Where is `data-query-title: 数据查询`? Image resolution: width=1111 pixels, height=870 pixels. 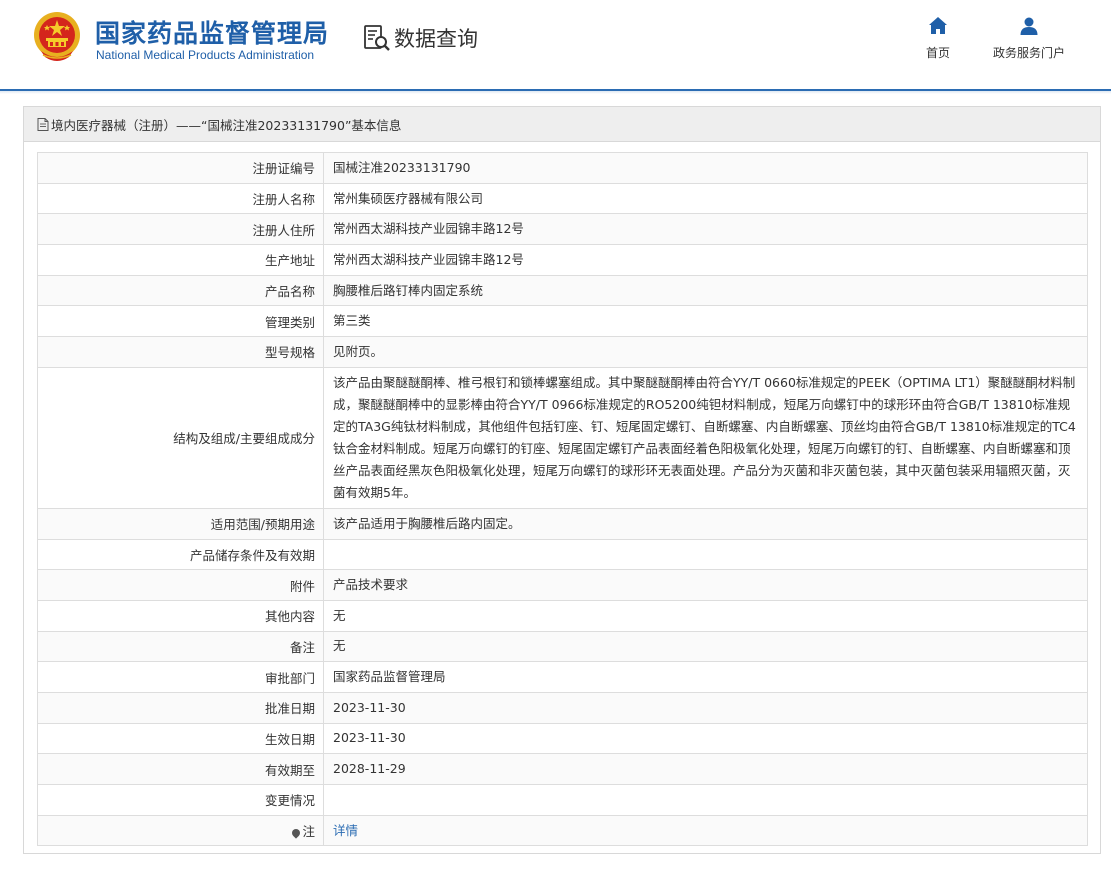 data-query-title: 数据查询 is located at coordinates (420, 38).